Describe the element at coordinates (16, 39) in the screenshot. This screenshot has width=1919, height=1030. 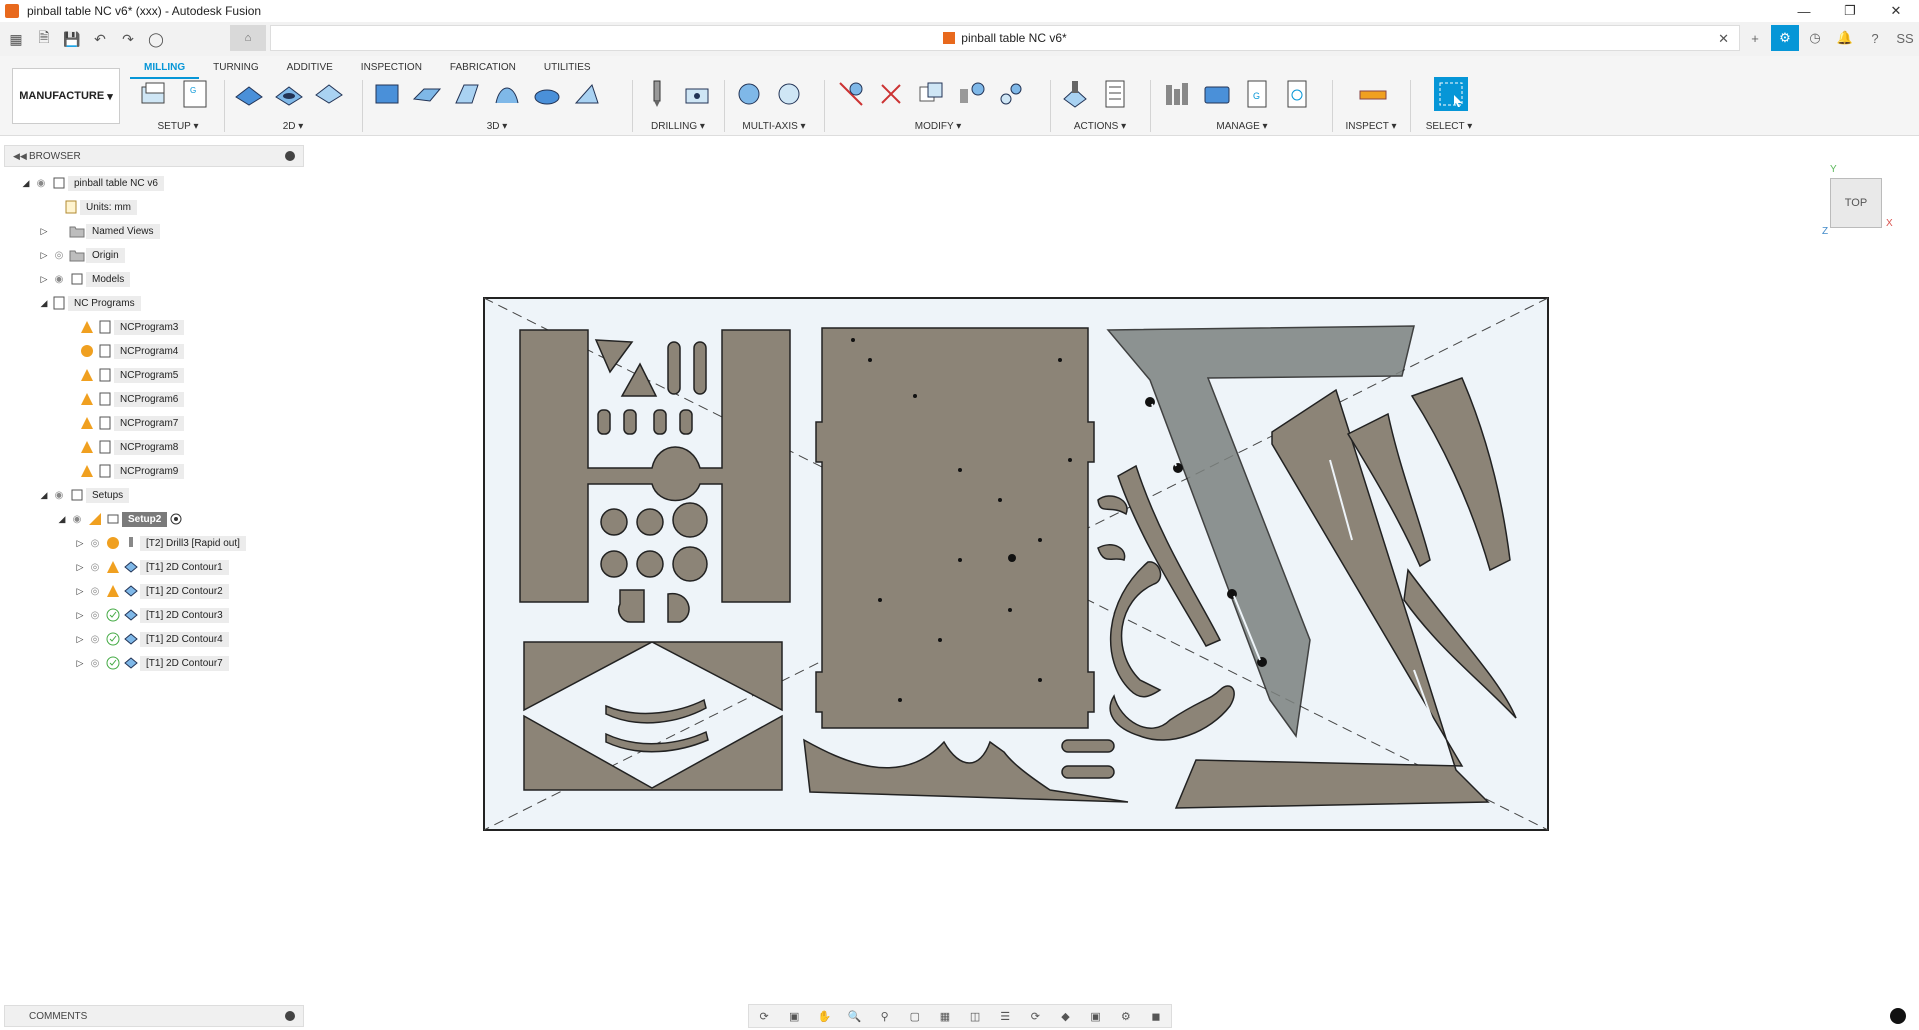
I see `app-grid-icon: ▦` at that location.